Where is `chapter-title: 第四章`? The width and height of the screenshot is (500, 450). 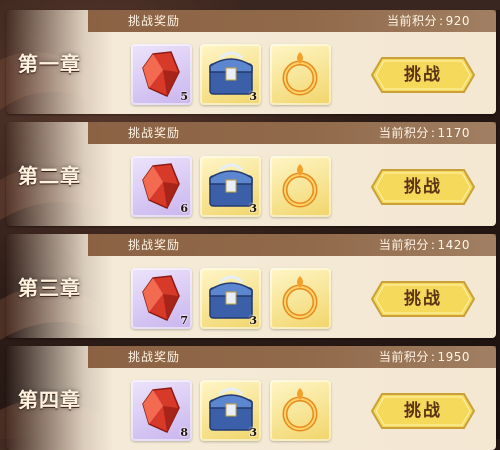 chapter-title: 第四章 is located at coordinates (49, 400).